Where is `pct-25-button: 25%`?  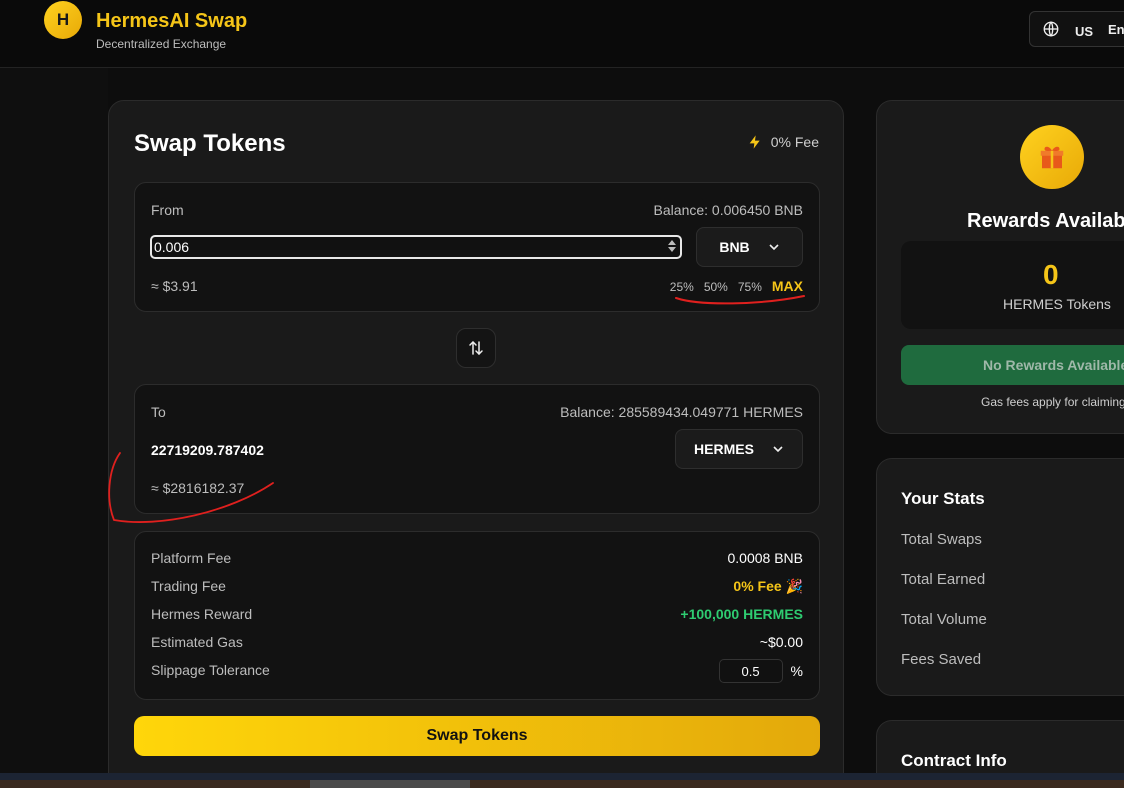
pct-25-button: 25% is located at coordinates (682, 287).